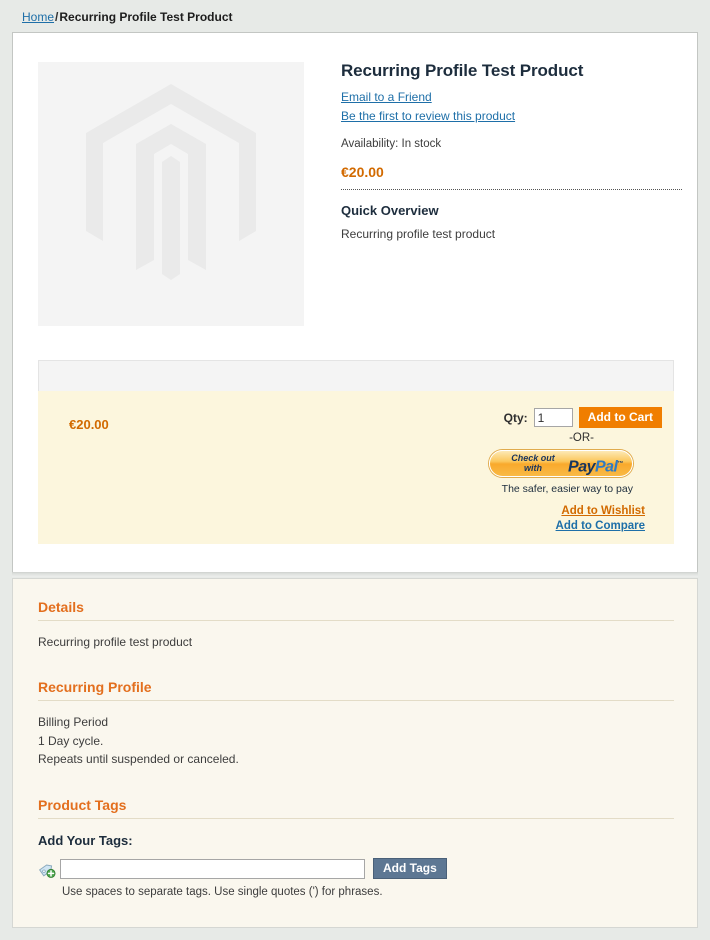 The height and width of the screenshot is (940, 710). I want to click on paypal-checkout-button: Check out with PayPal™, so click(561, 463).